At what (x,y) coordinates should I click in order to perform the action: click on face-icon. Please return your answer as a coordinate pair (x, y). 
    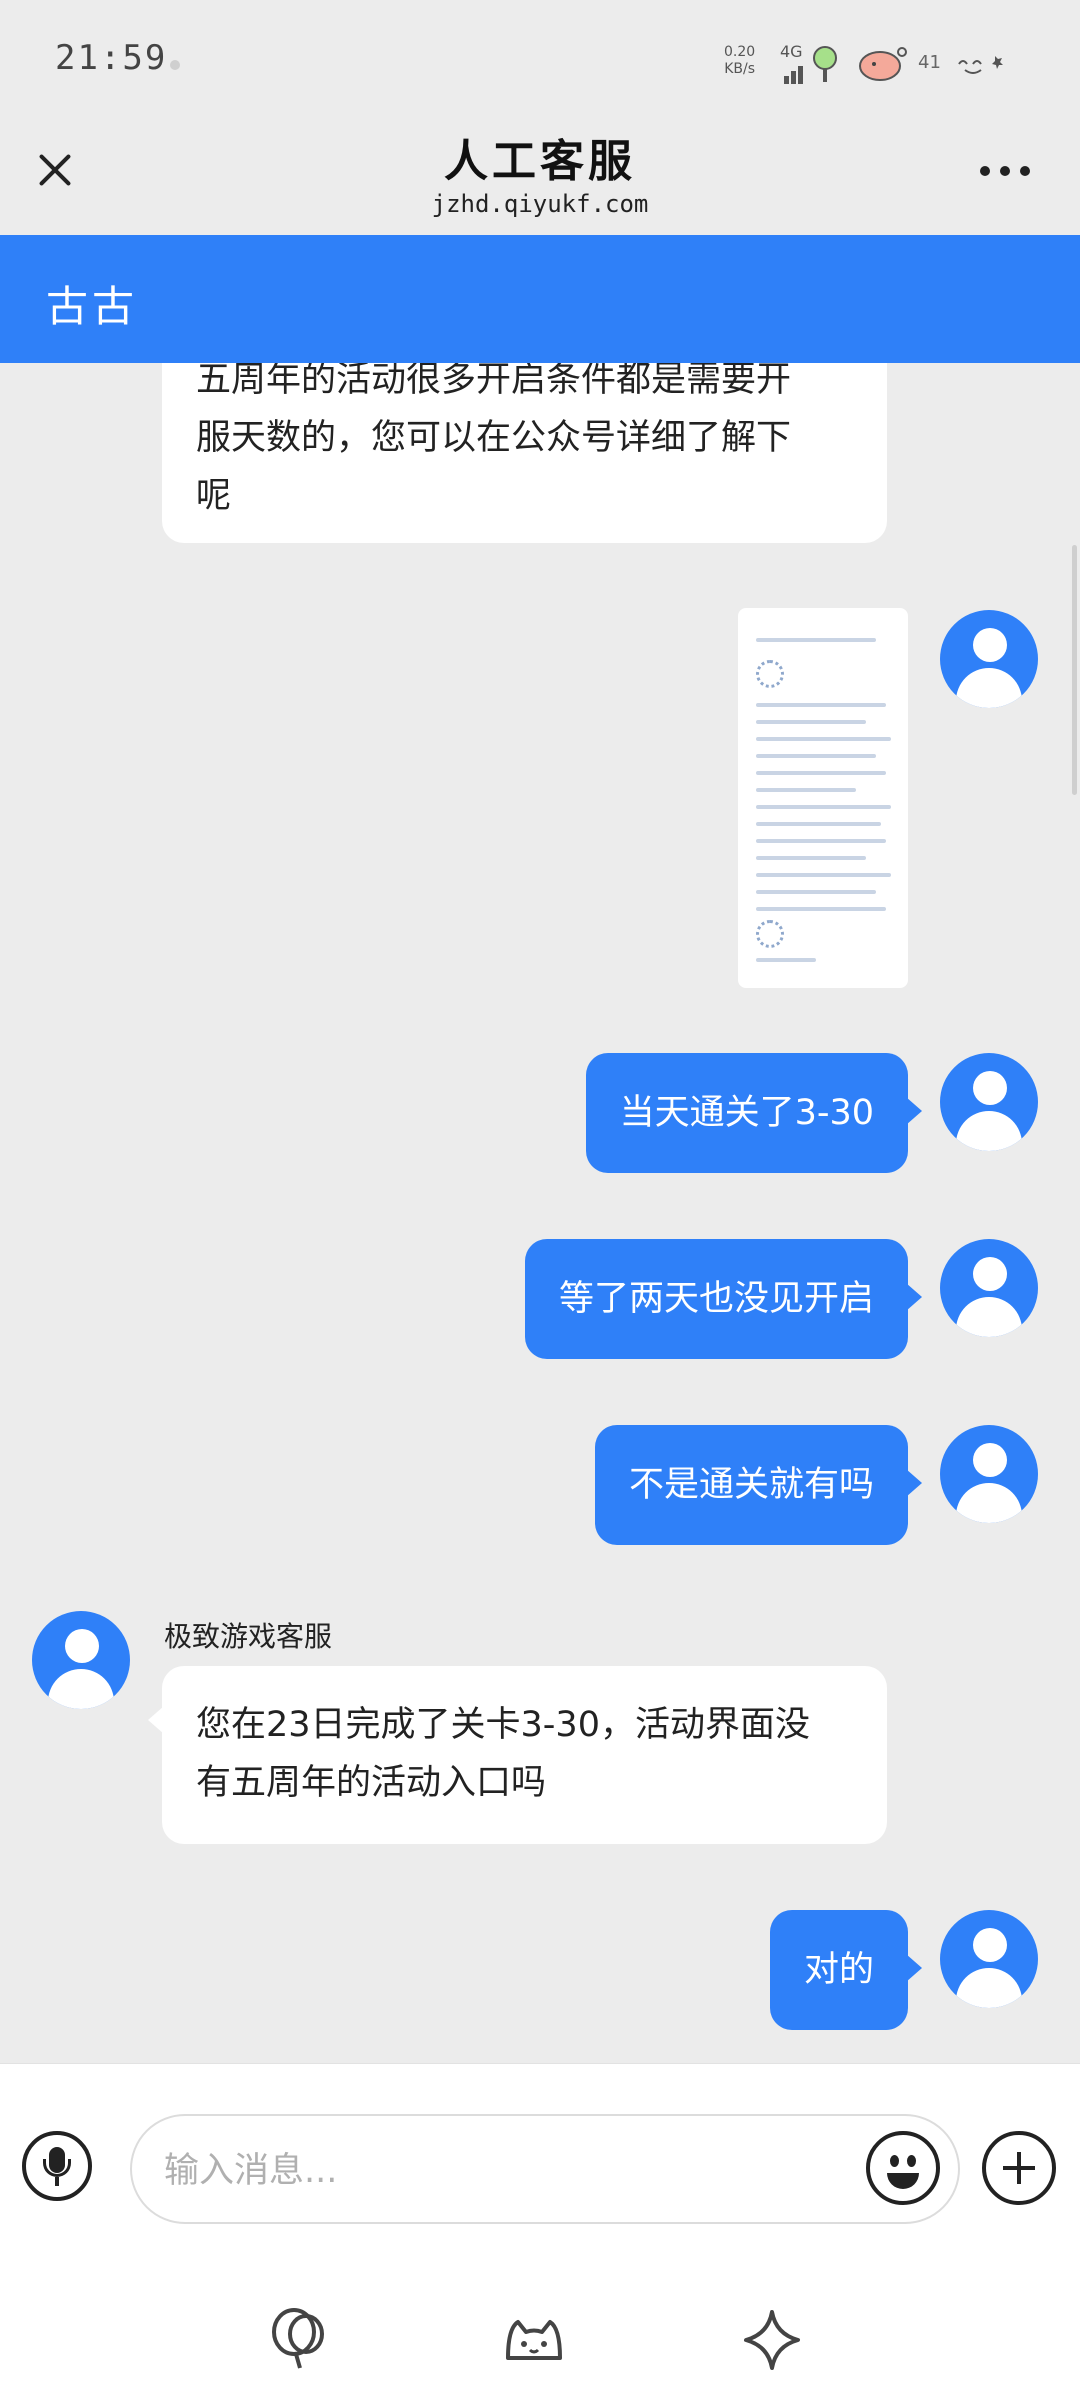
    Looking at the image, I should click on (980, 65).